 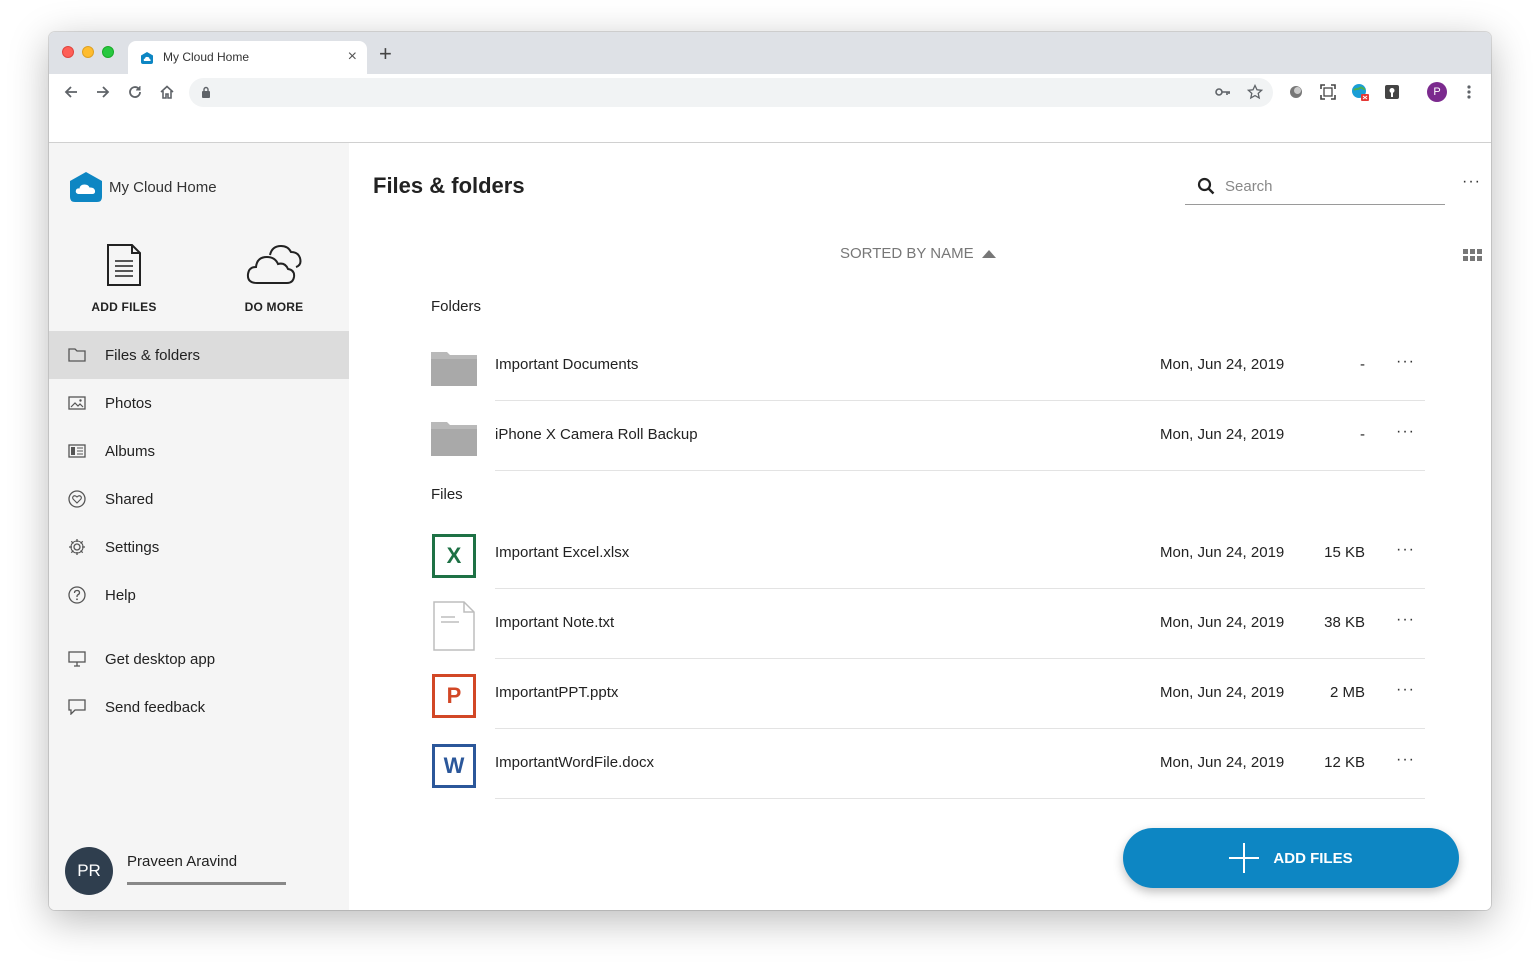 What do you see at coordinates (77, 451) in the screenshot?
I see `album-icon` at bounding box center [77, 451].